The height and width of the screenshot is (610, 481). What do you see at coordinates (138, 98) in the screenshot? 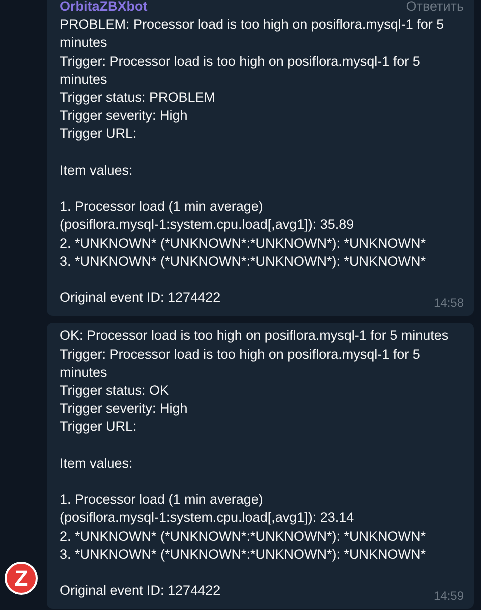
I see `message-line: Trigger status: PROBLEM` at bounding box center [138, 98].